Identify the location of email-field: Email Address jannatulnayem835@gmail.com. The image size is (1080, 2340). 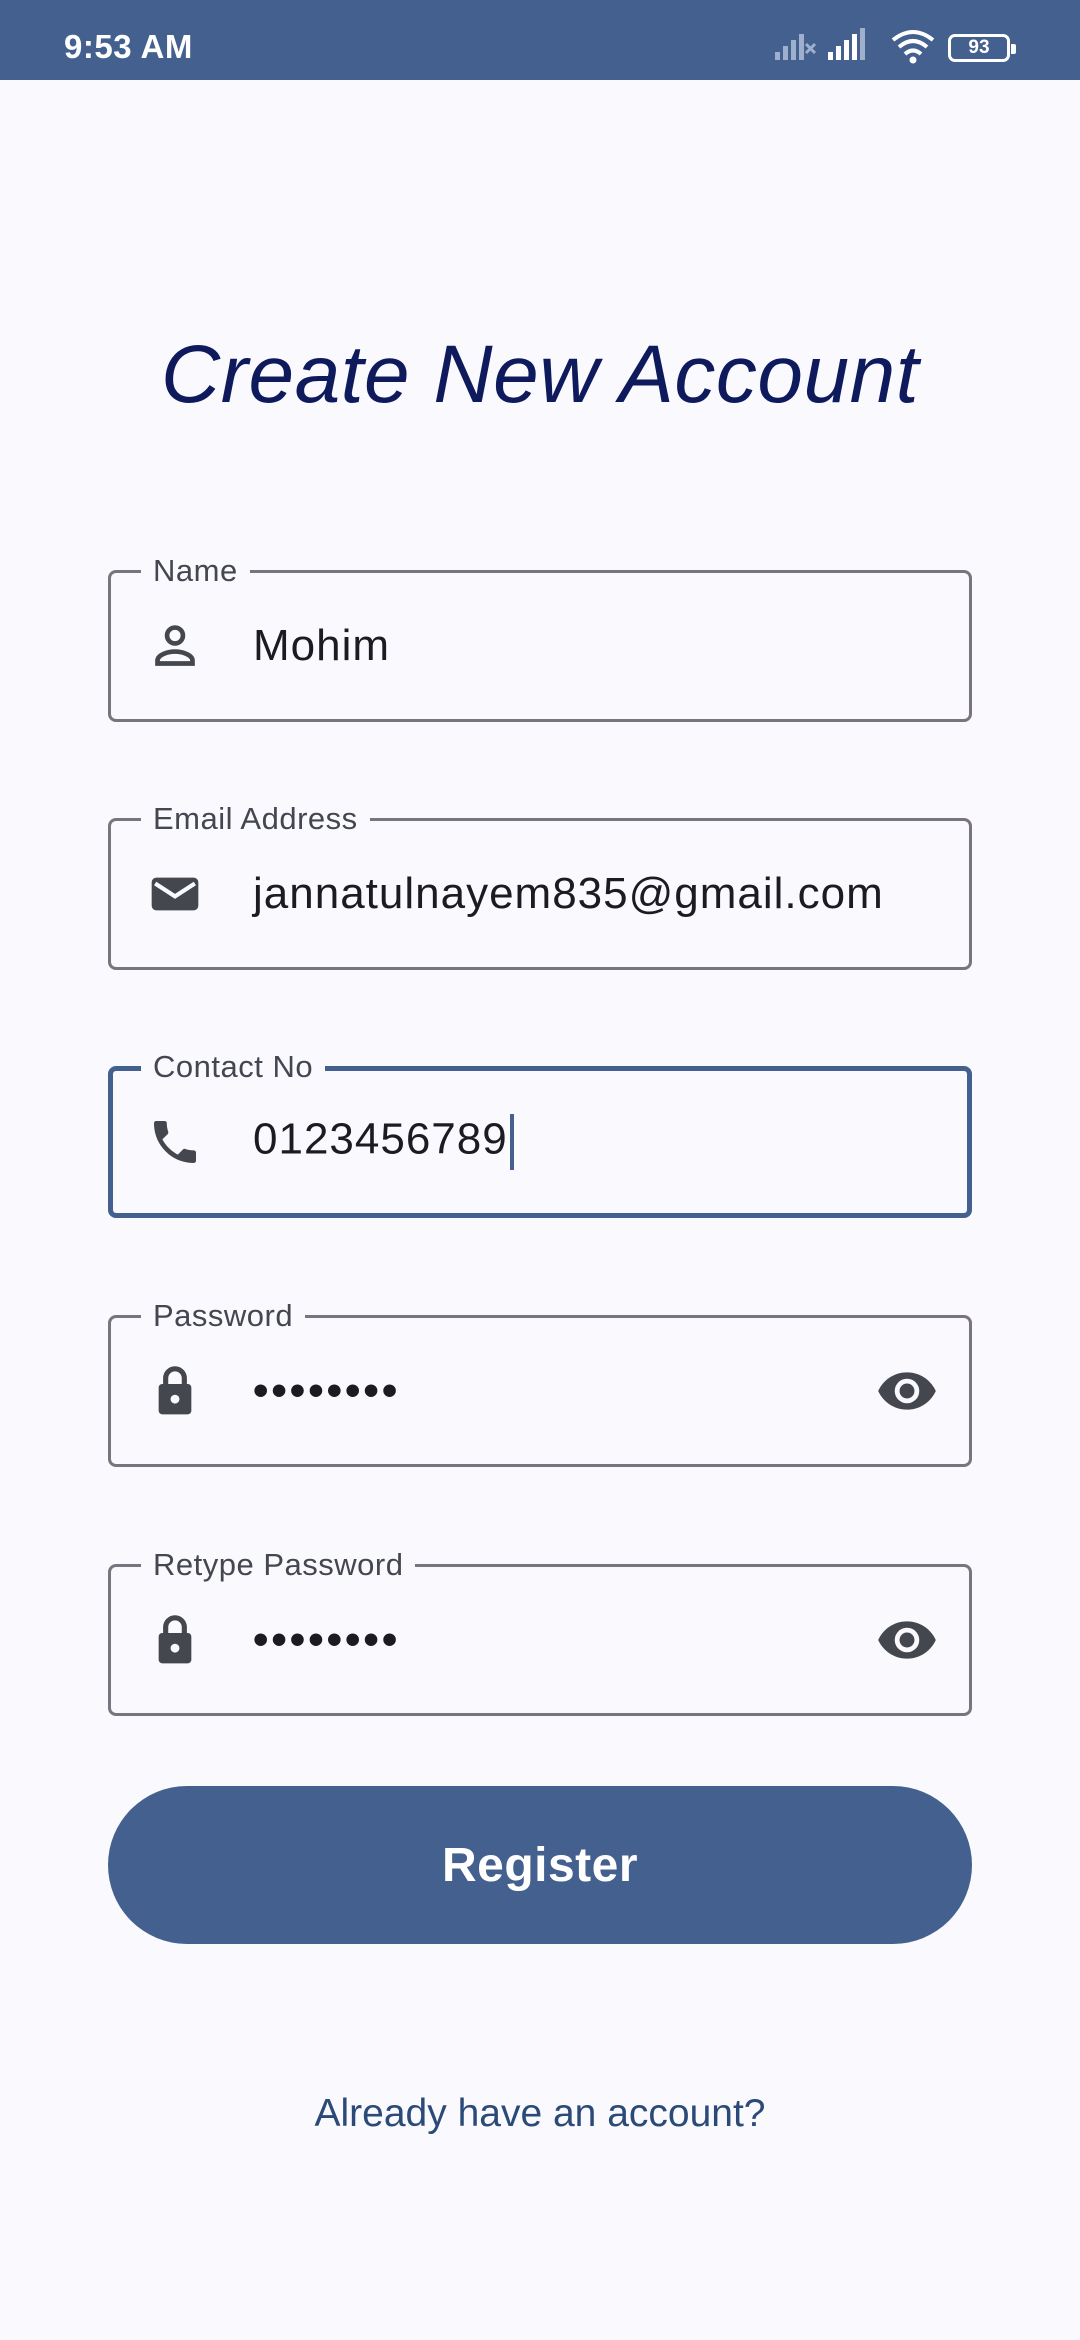
(540, 884).